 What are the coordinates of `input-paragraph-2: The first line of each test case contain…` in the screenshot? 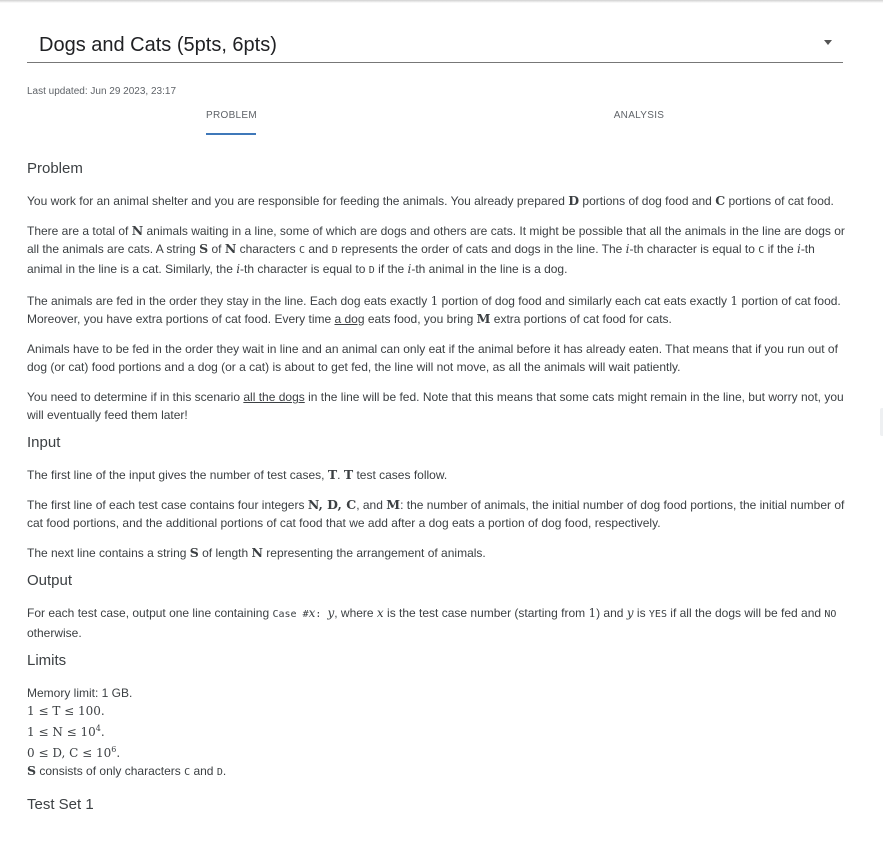 It's located at (436, 513).